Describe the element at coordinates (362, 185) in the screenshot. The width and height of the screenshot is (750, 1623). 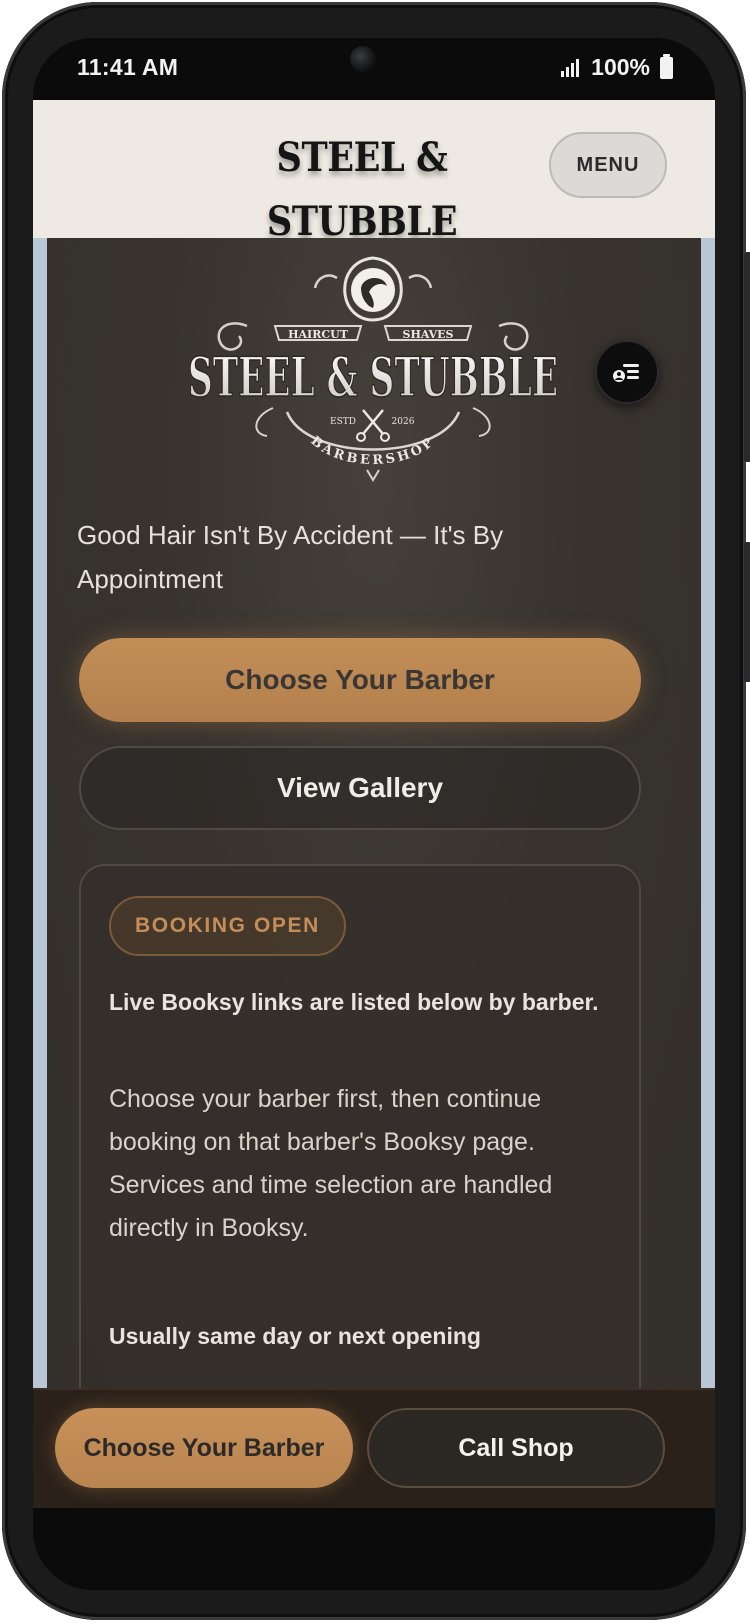
I see `header-logo: STEEL & STUBBLE` at that location.